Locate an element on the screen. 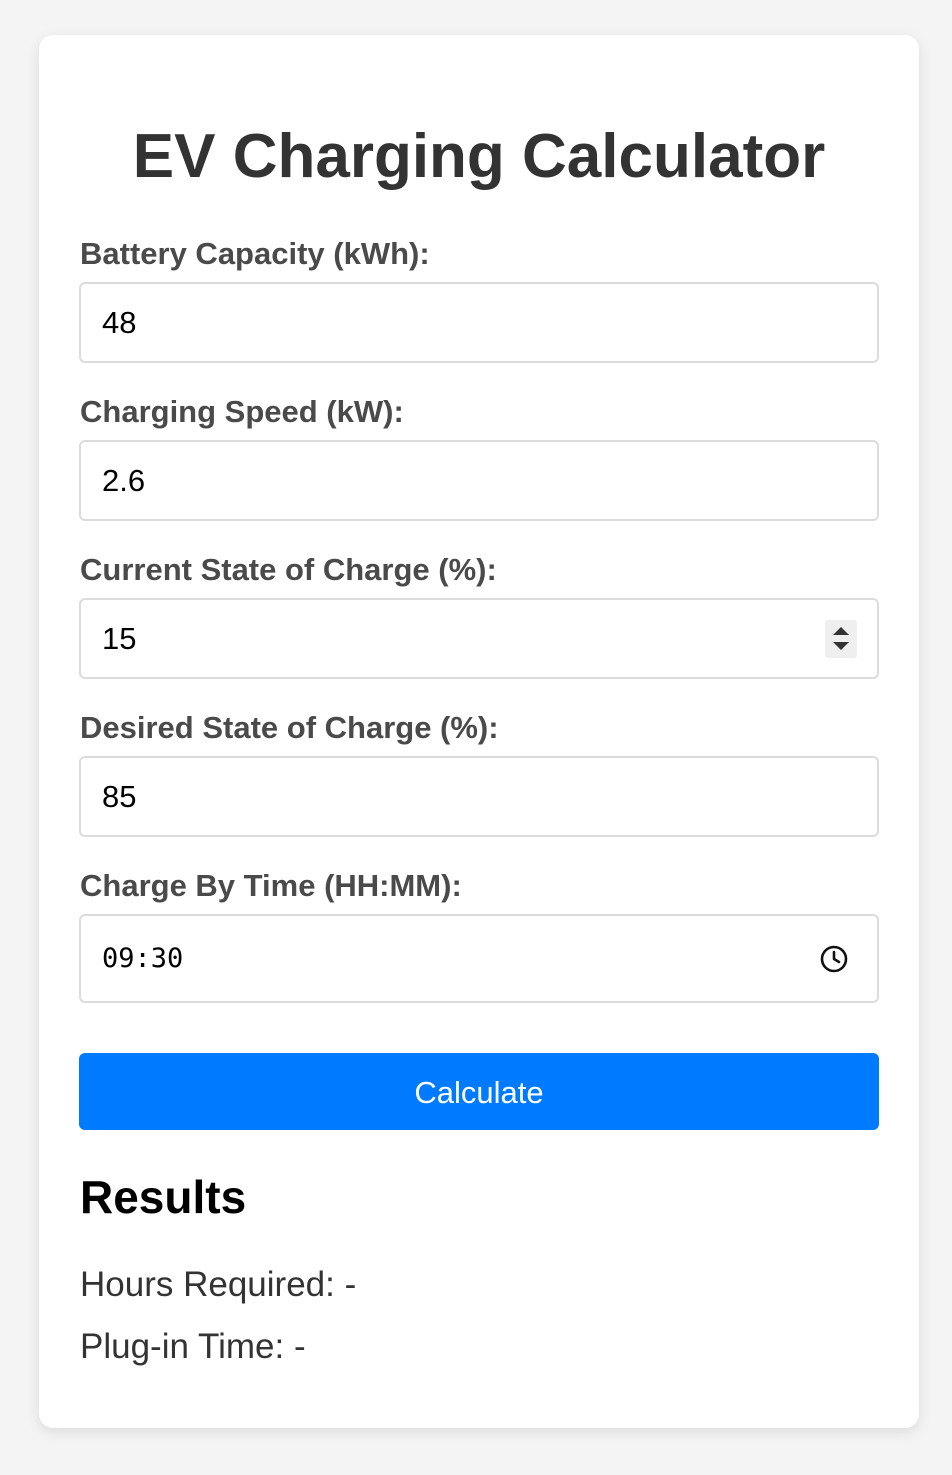 This screenshot has height=1475, width=952. battery-capacity-label: Battery Capacity (kWh): is located at coordinates (255, 253).